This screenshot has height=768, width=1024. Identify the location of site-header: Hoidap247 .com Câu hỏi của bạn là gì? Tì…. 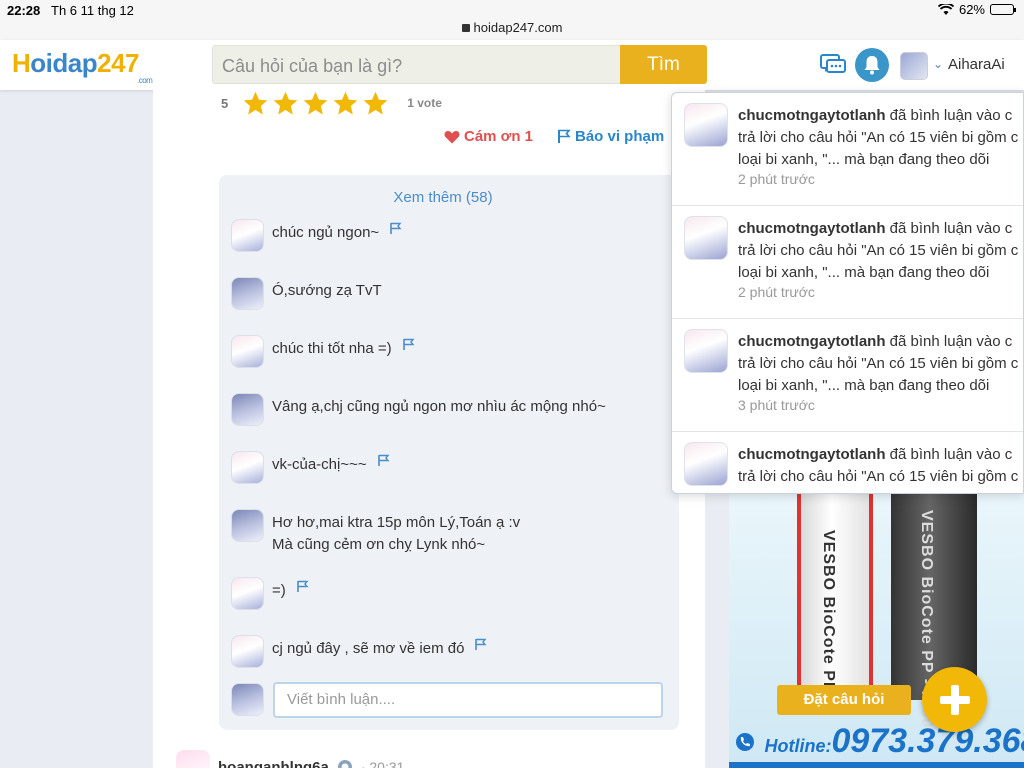
(512, 65).